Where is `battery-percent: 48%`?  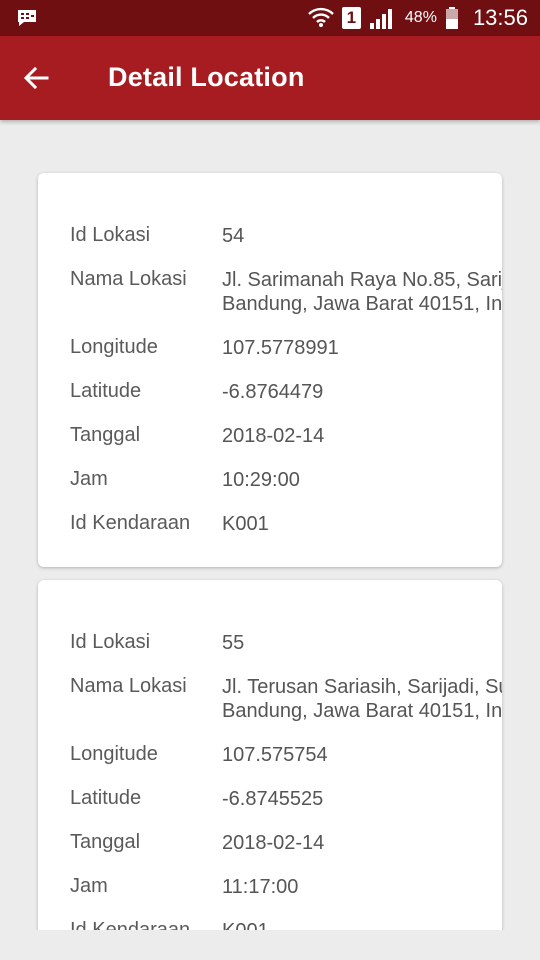
battery-percent: 48% is located at coordinates (420, 17).